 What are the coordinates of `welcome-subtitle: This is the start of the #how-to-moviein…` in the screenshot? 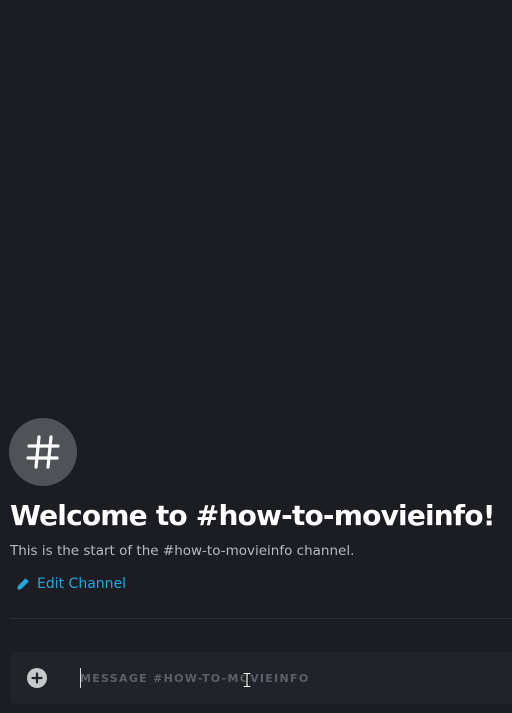 It's located at (182, 551).